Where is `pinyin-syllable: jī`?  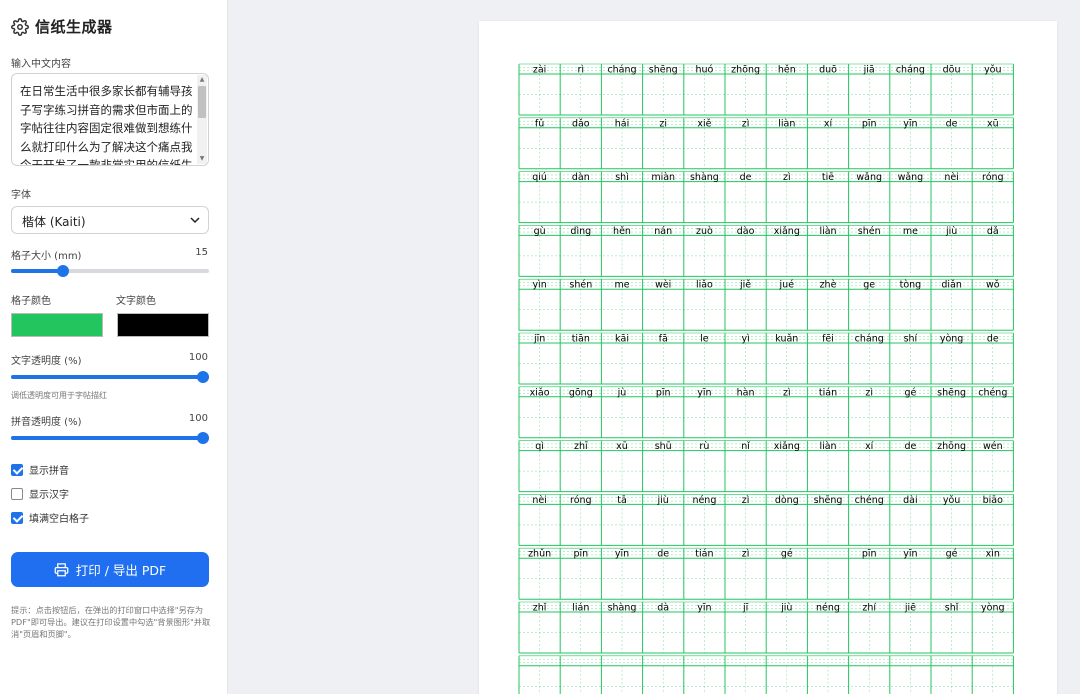 pinyin-syllable: jī is located at coordinates (745, 608).